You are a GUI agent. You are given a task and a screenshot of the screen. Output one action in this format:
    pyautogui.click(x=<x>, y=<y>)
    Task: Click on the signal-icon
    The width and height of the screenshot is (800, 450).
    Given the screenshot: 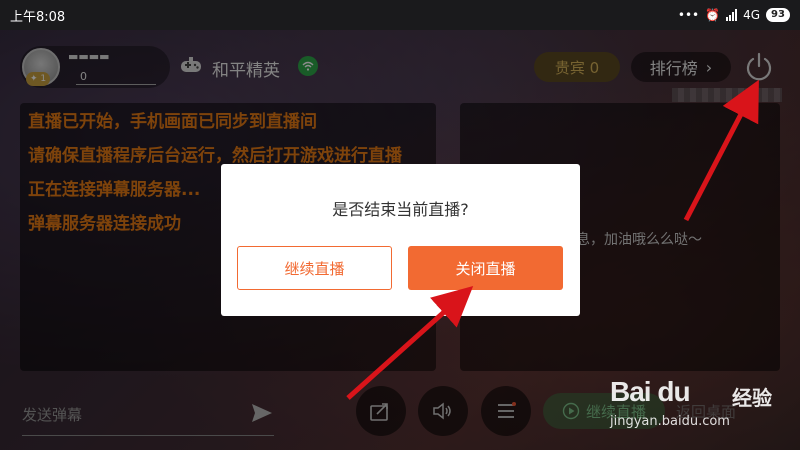 What is the action you would take?
    pyautogui.click(x=732, y=15)
    